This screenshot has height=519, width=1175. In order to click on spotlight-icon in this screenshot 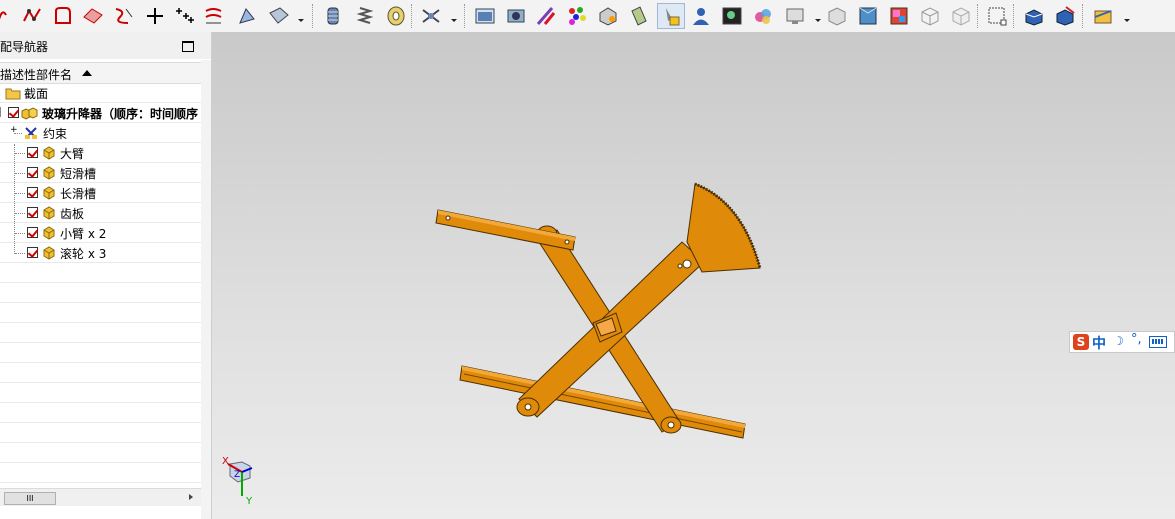, I will do `click(639, 16)`.